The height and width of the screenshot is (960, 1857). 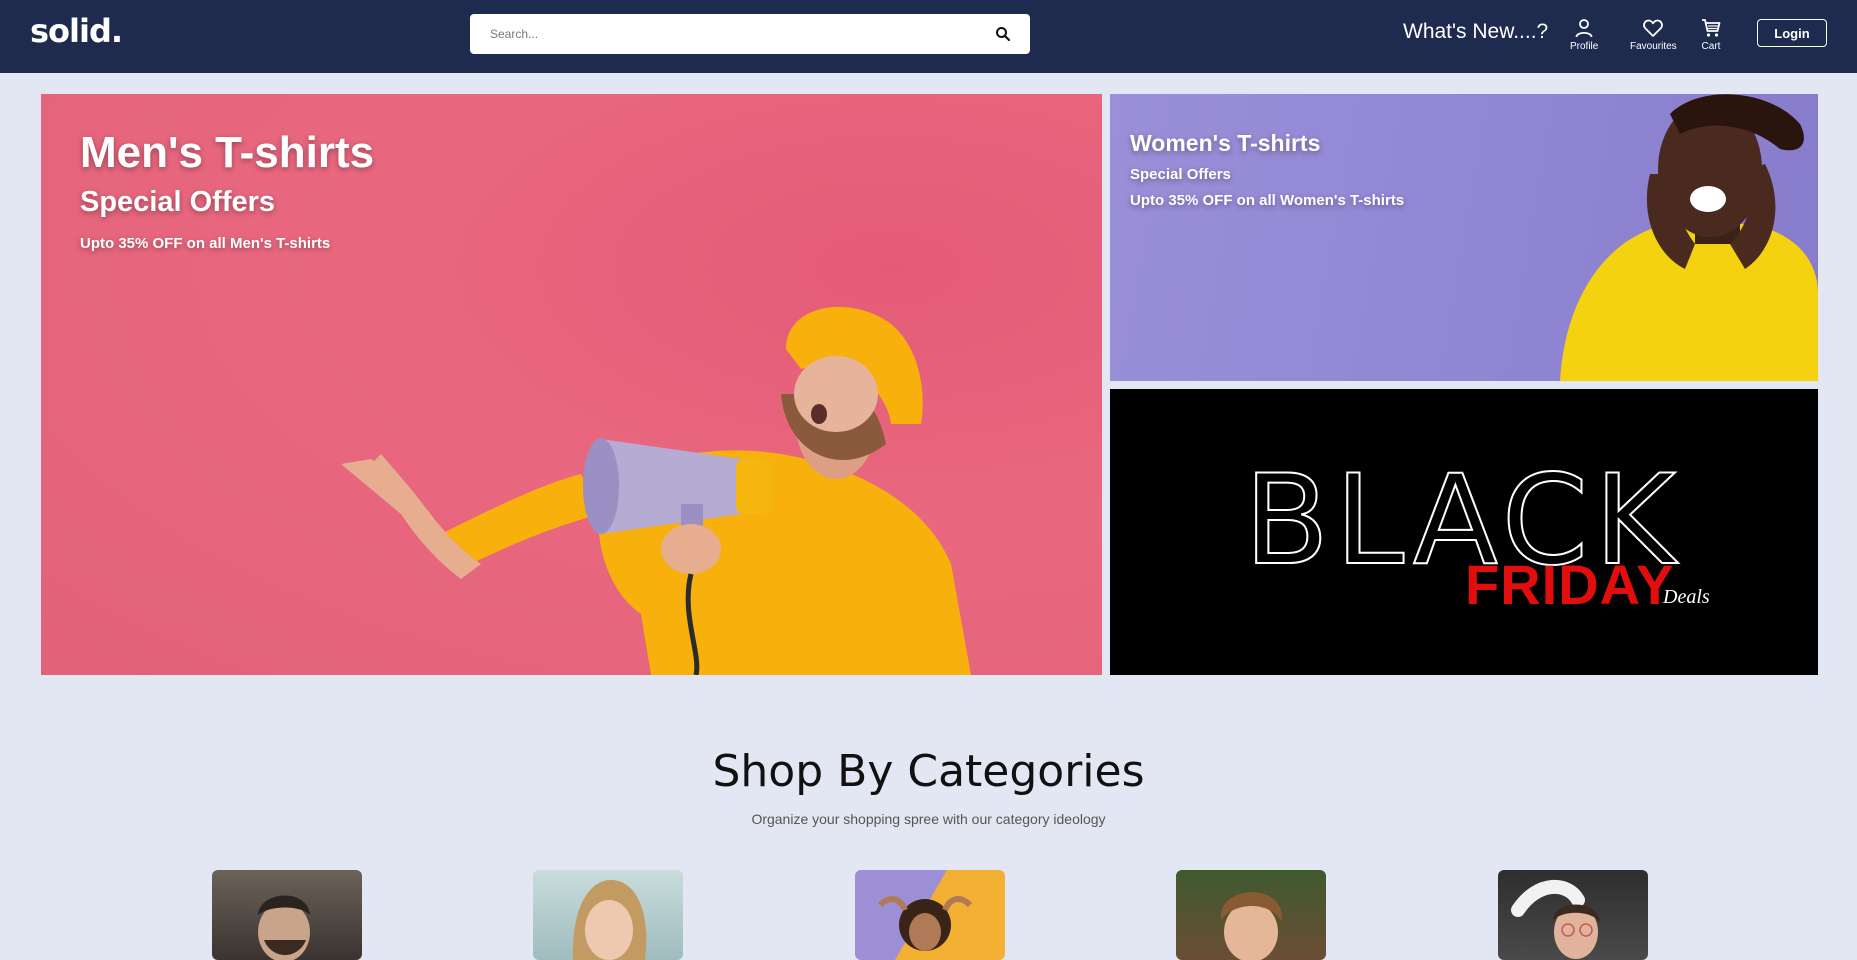 What do you see at coordinates (1570, 584) in the screenshot?
I see `black-friday-word-friday: FRIDAY` at bounding box center [1570, 584].